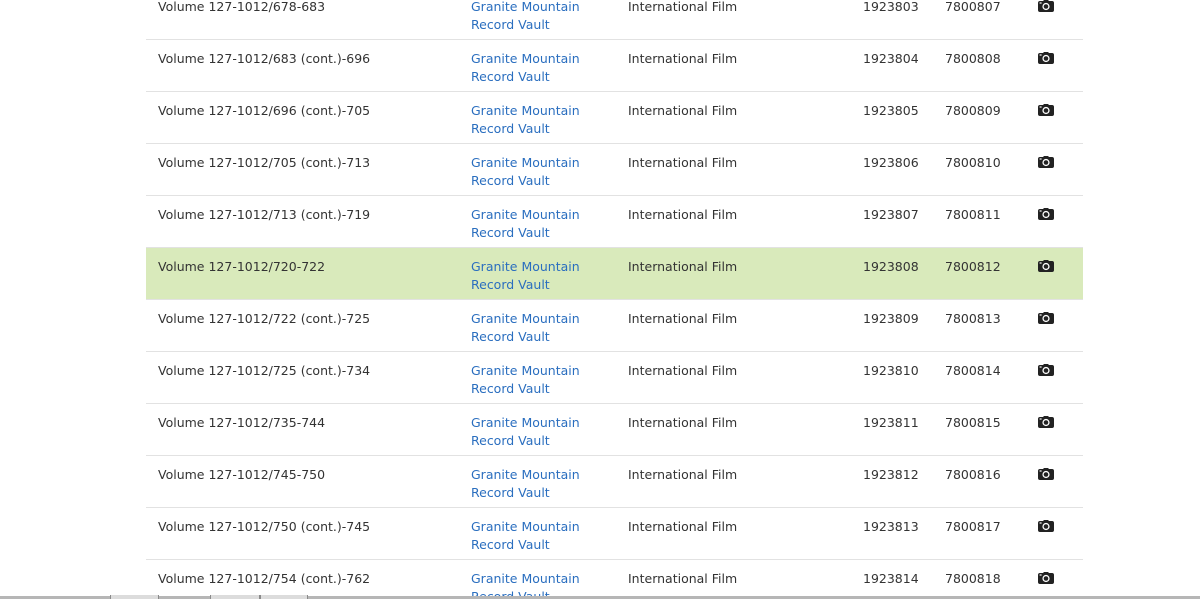  I want to click on film-number: 1923809, so click(891, 318).